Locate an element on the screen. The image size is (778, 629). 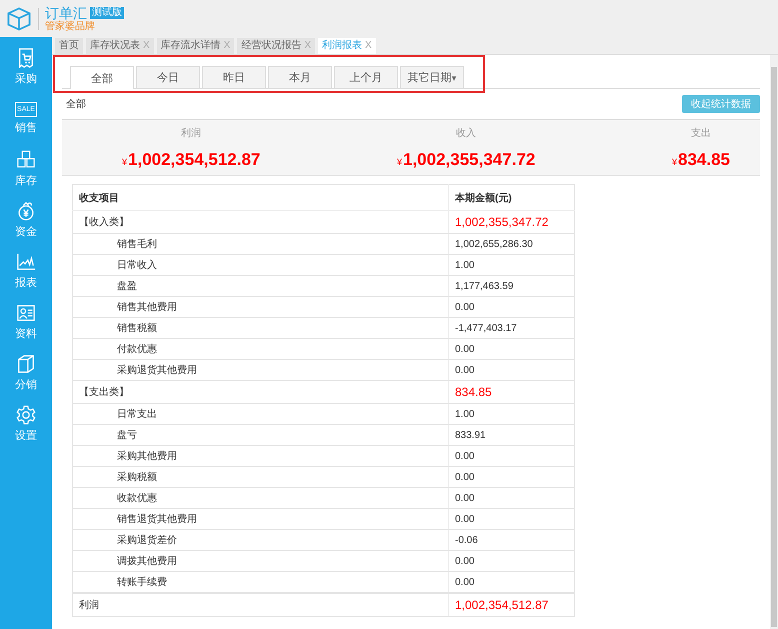
column-header: 收支项目 is located at coordinates (260, 197).